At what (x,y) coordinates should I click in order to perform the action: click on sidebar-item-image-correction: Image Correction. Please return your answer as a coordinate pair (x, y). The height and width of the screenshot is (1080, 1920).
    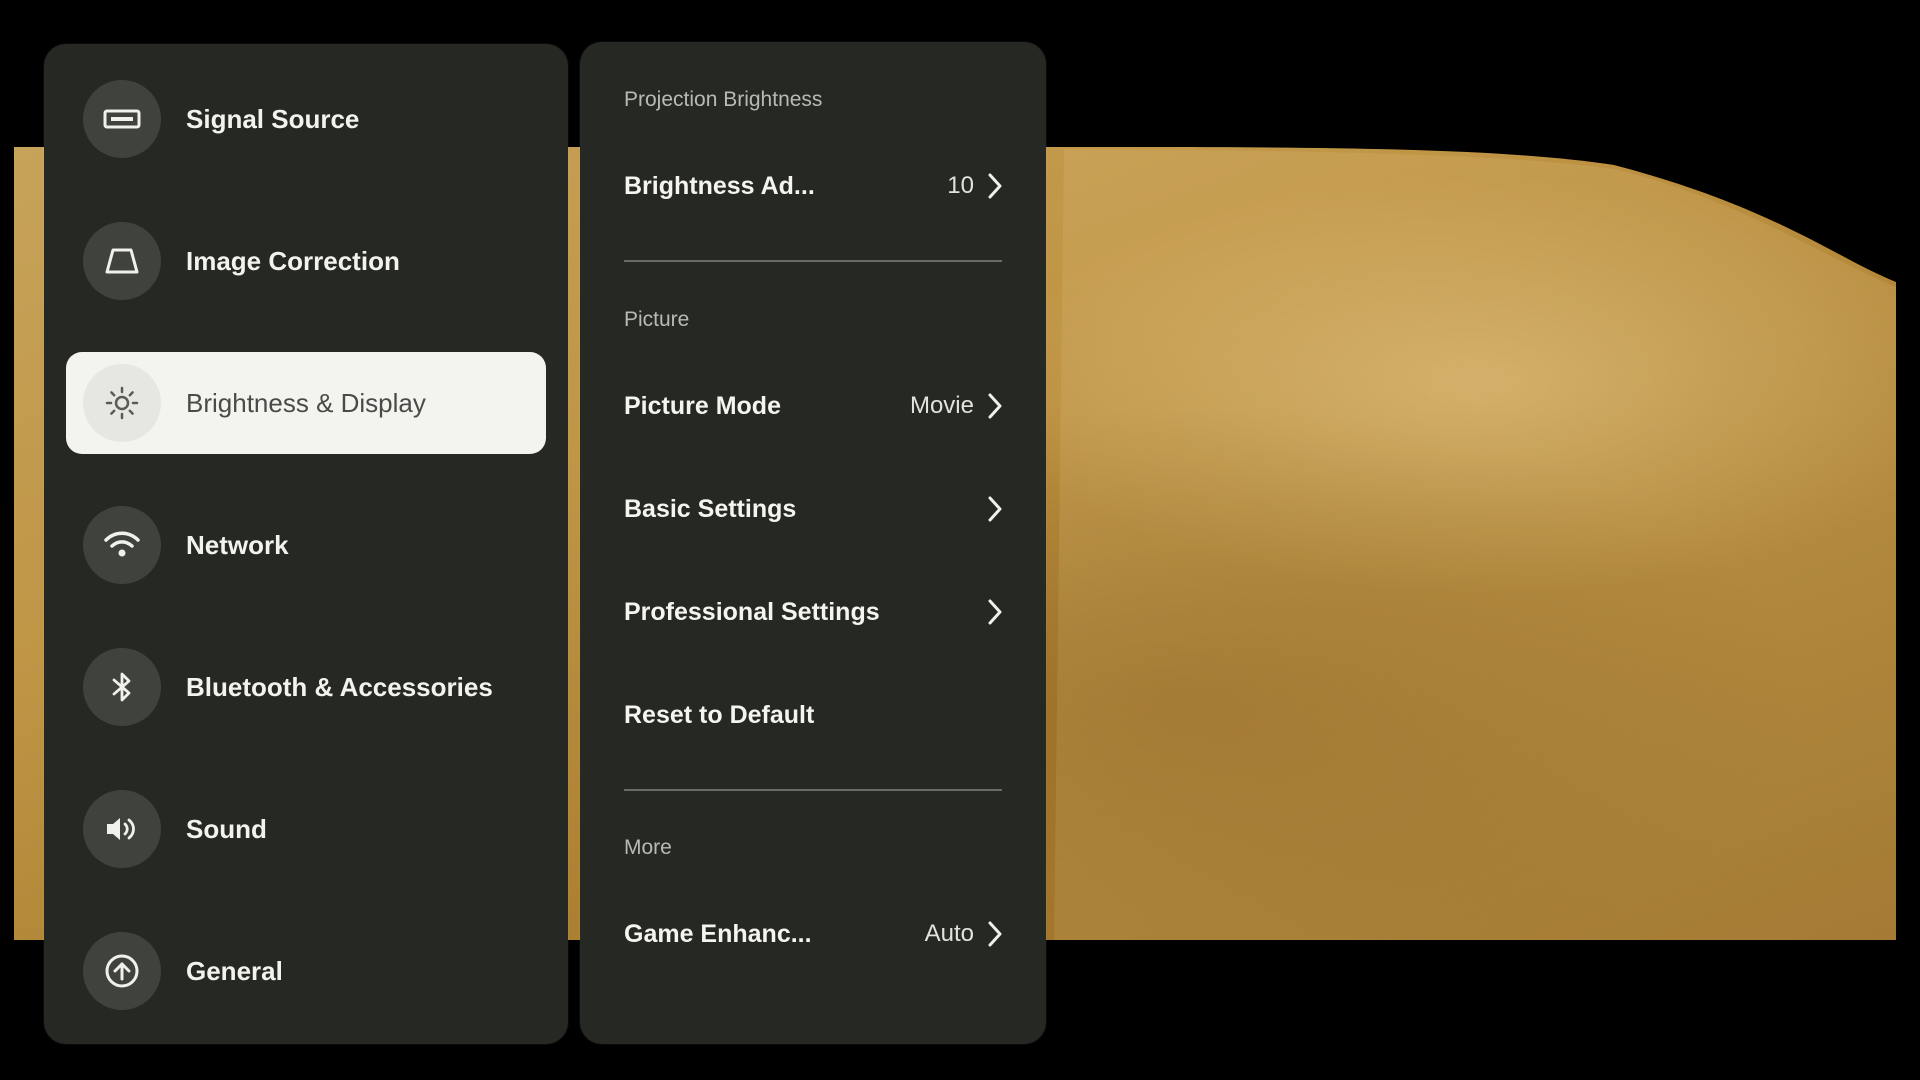
    Looking at the image, I should click on (306, 261).